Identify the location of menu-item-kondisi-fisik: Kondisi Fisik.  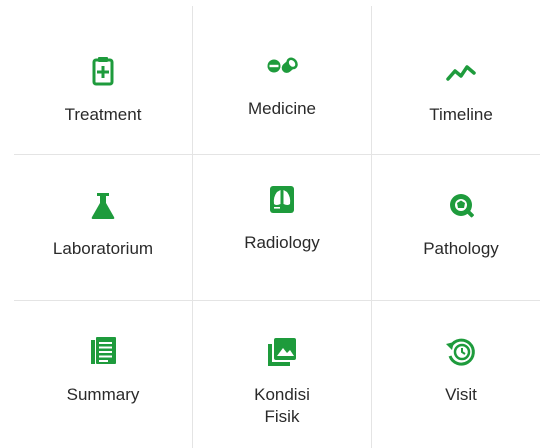
(282, 381).